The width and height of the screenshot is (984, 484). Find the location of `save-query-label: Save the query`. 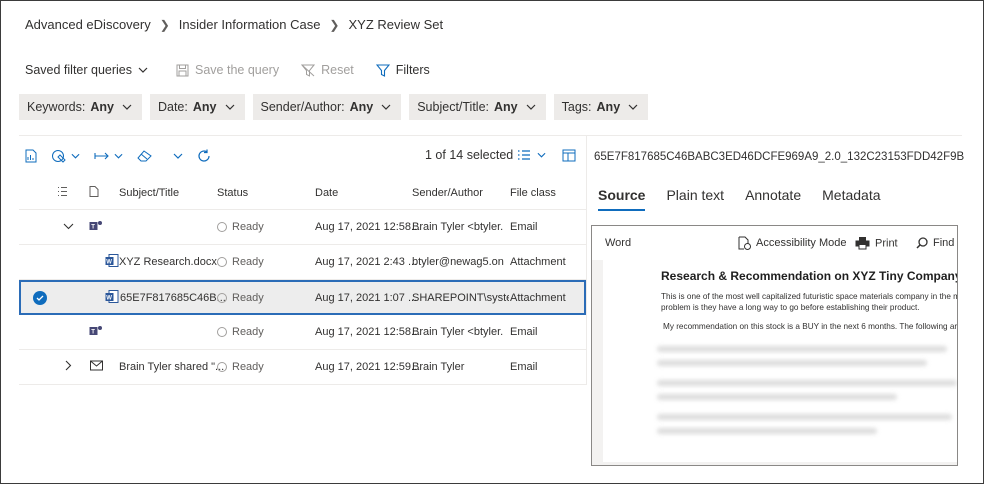

save-query-label: Save the query is located at coordinates (237, 70).